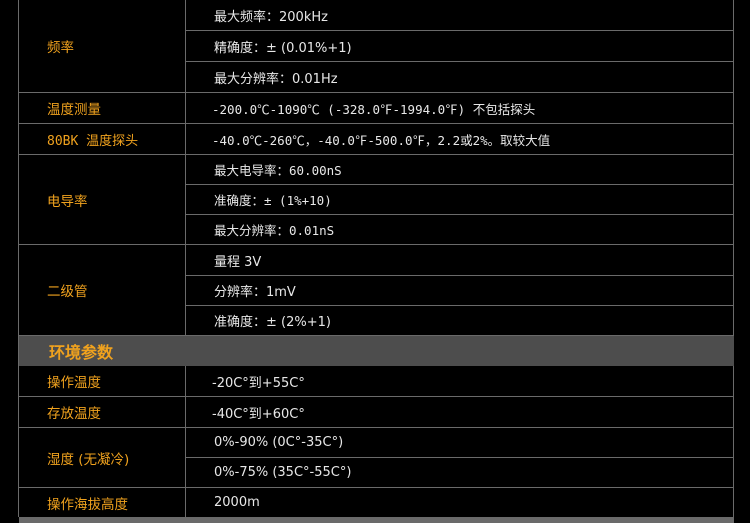 This screenshot has height=523, width=750. I want to click on frequency-accuracy: 精确度：± (0.01%+1), so click(460, 46).